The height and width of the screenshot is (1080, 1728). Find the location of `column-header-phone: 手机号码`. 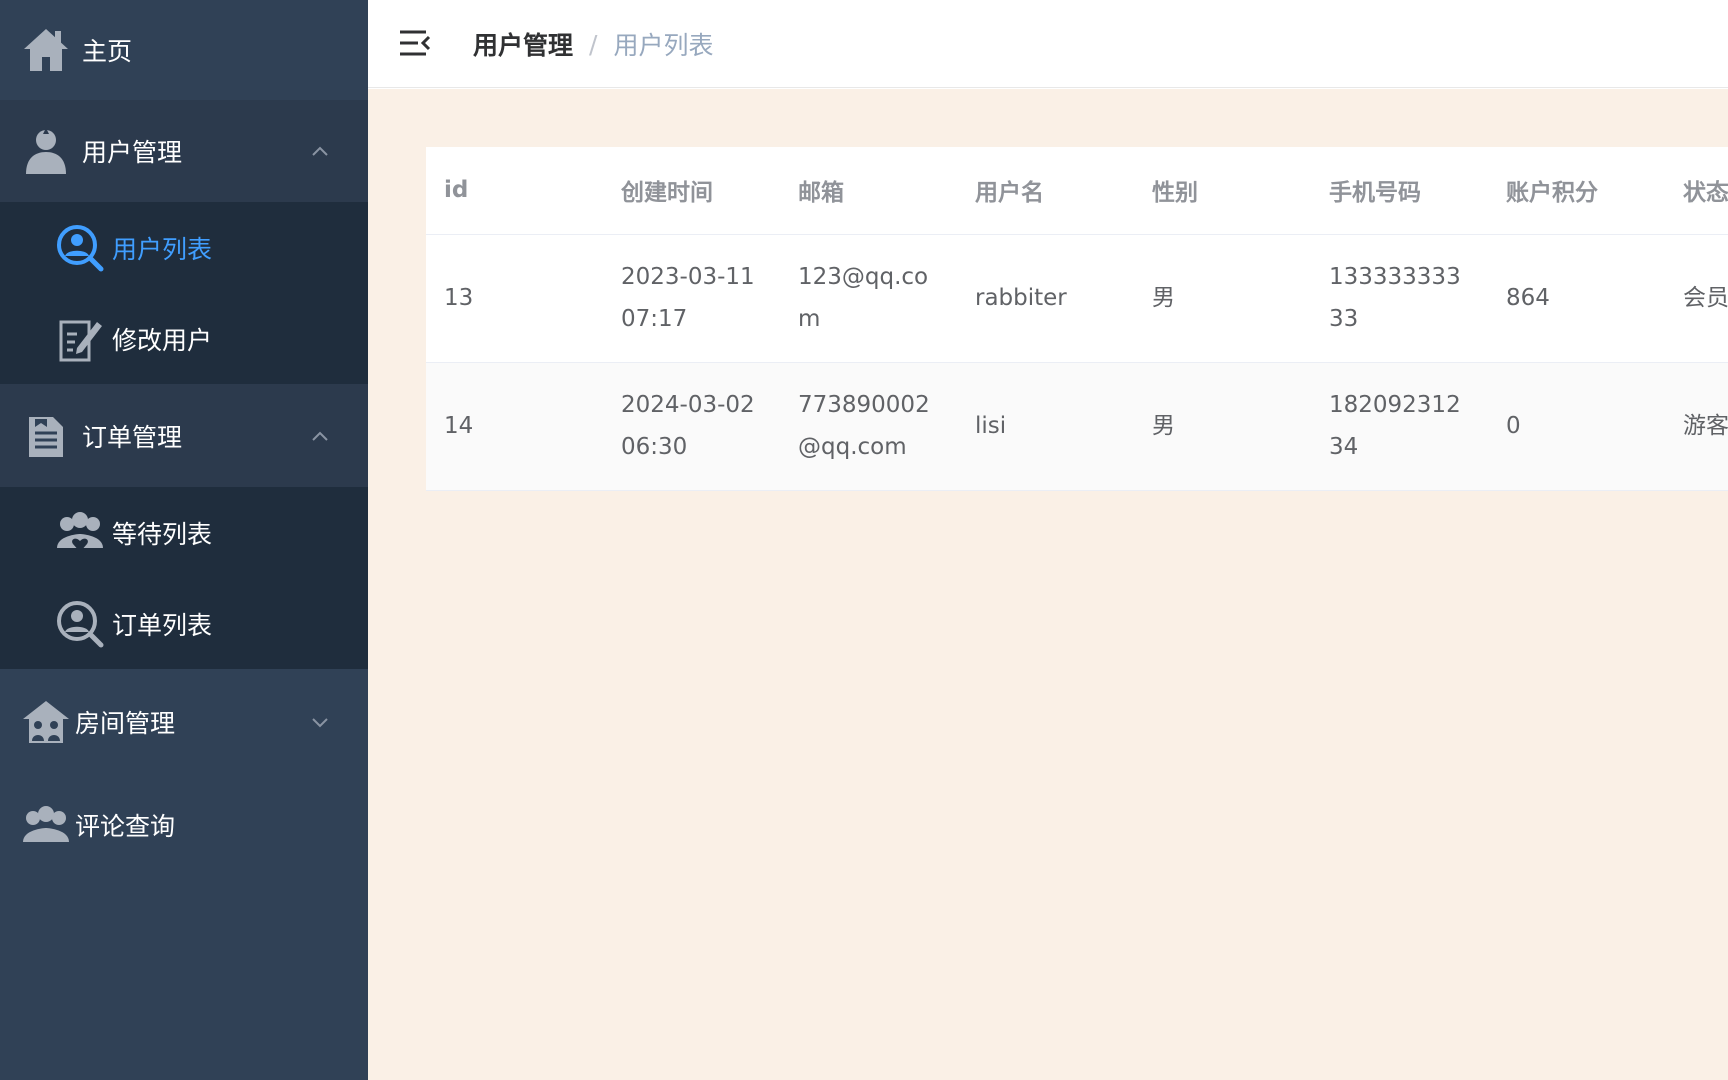

column-header-phone: 手机号码 is located at coordinates (1399, 191).